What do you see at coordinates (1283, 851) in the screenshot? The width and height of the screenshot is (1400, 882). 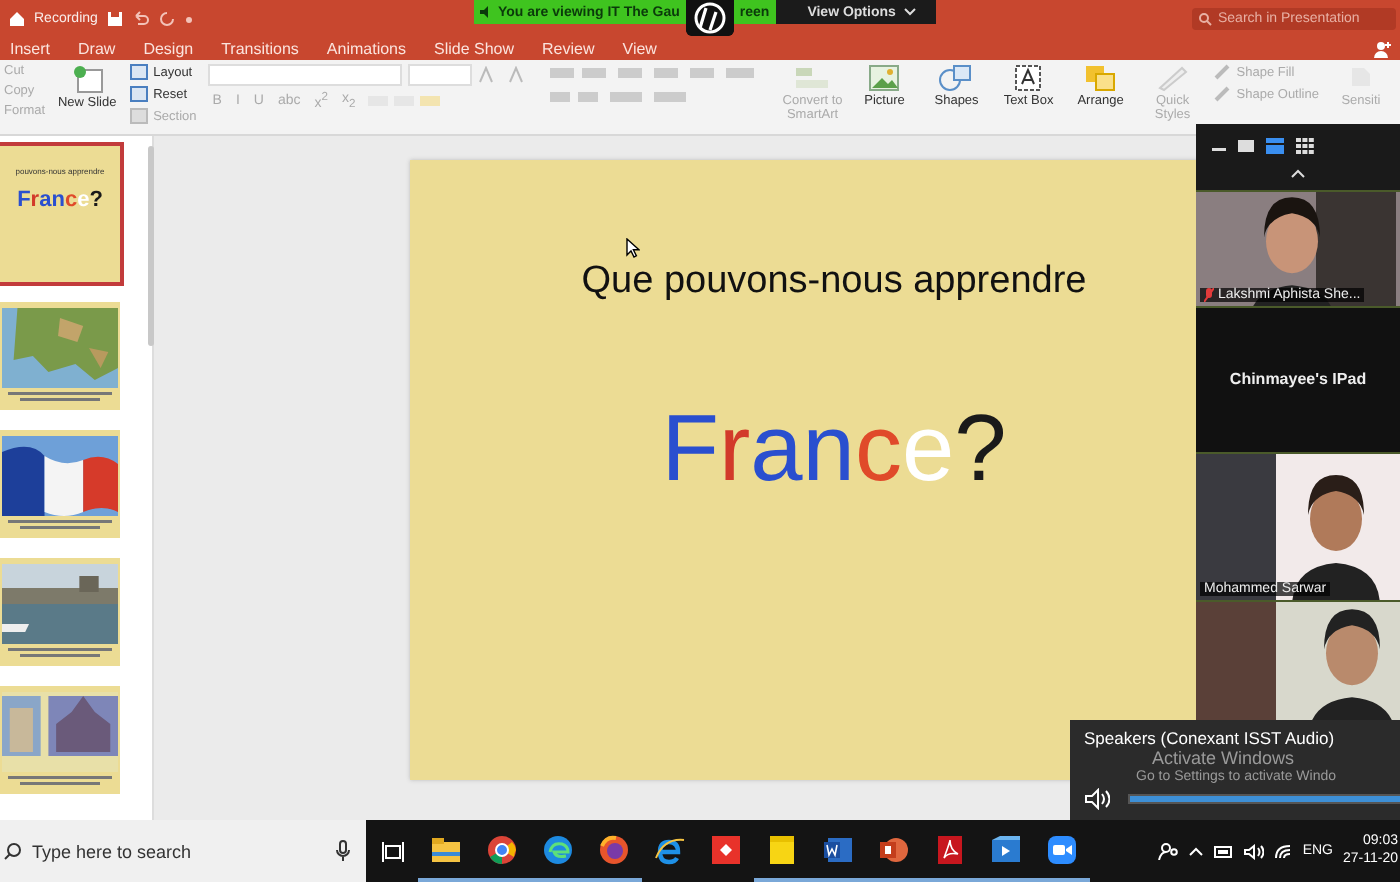 I see `wifi-icon` at bounding box center [1283, 851].